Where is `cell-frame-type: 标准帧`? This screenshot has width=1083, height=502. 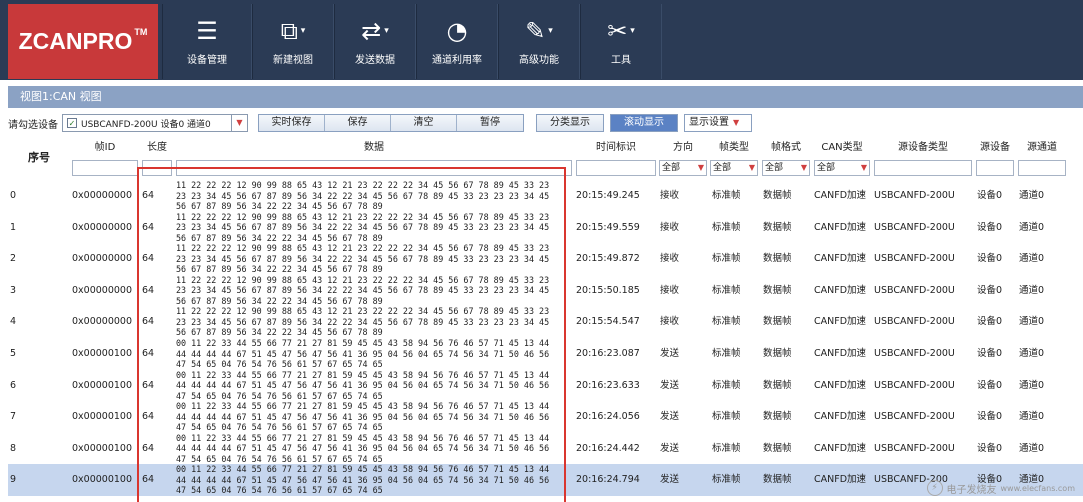
cell-frame-type: 标准帧 is located at coordinates (726, 353).